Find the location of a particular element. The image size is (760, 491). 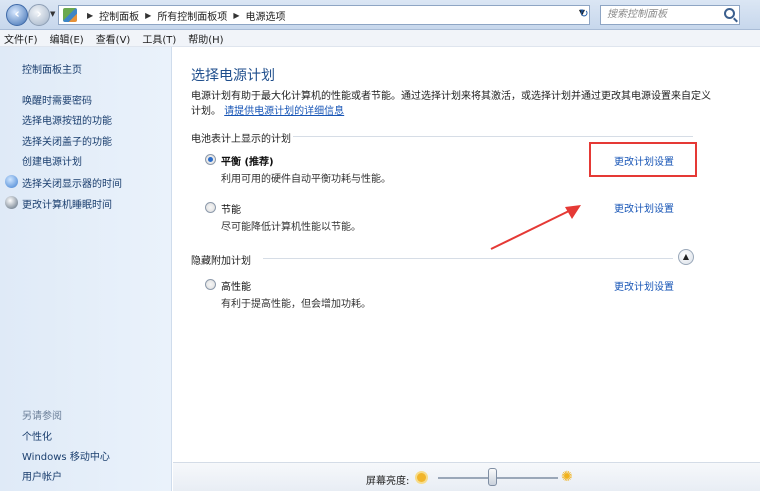

page-title: 选择电源计划 is located at coordinates (233, 76).